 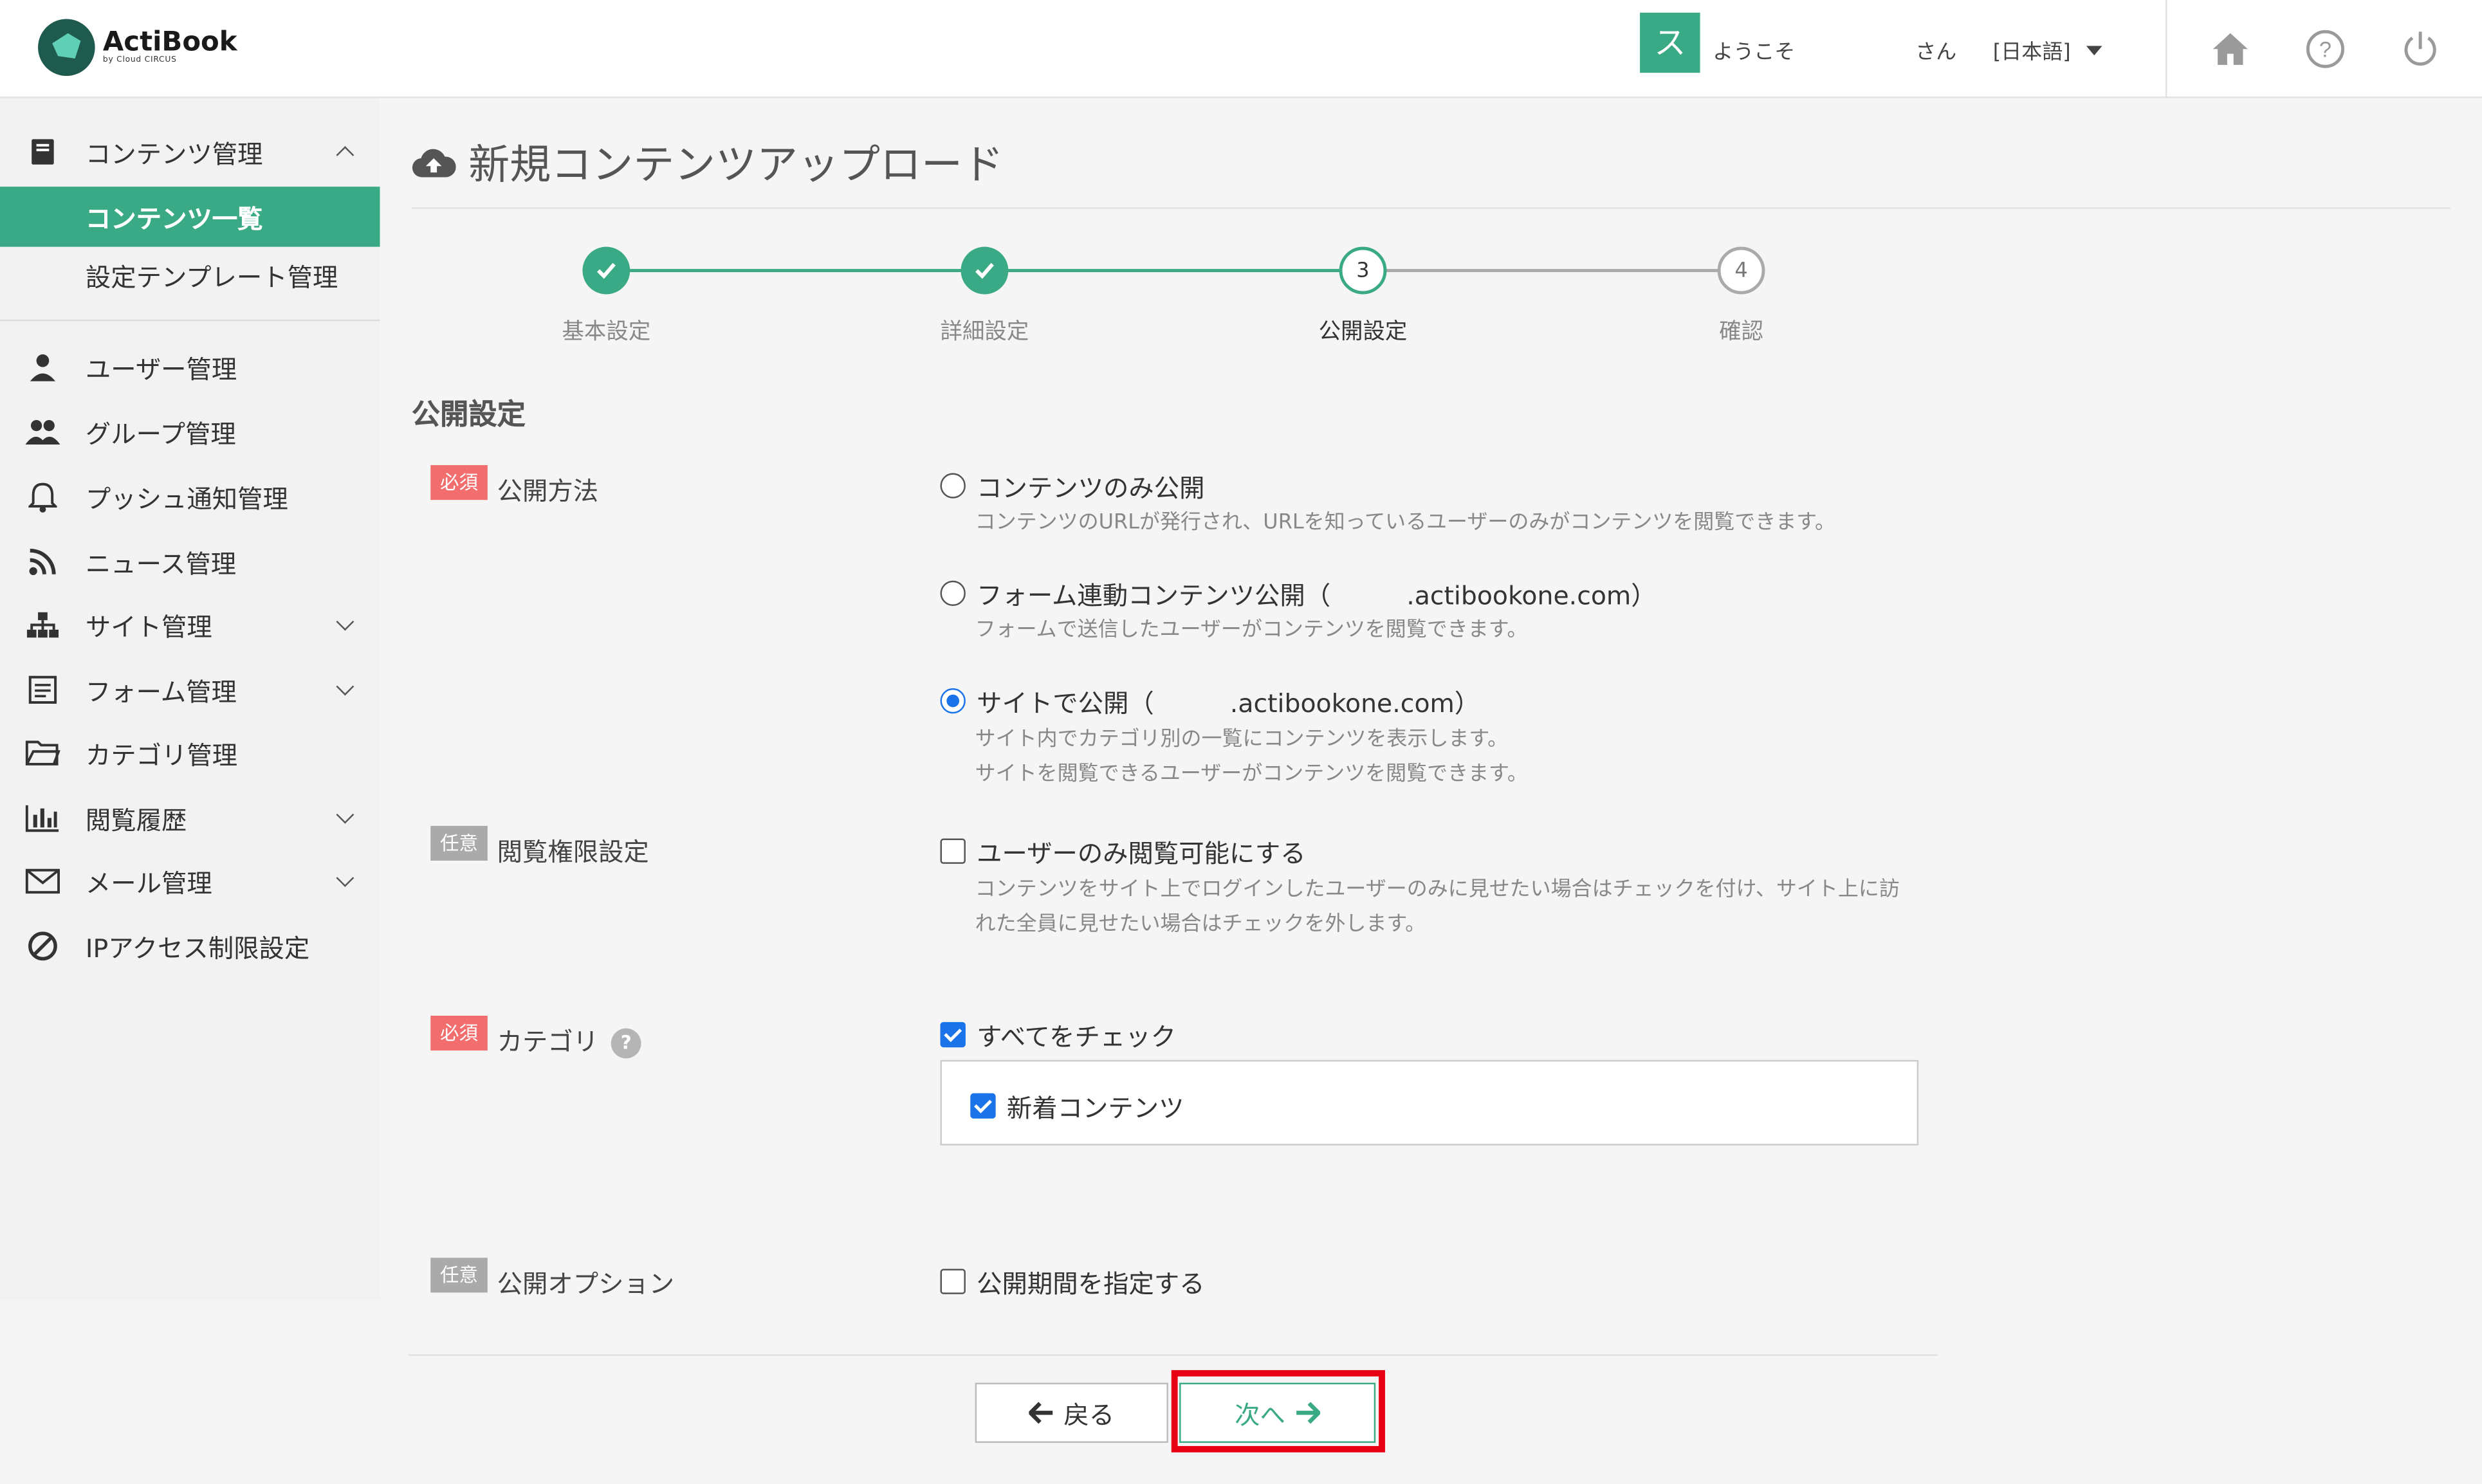 What do you see at coordinates (1041, 1413) in the screenshot?
I see `arrow-left-icon` at bounding box center [1041, 1413].